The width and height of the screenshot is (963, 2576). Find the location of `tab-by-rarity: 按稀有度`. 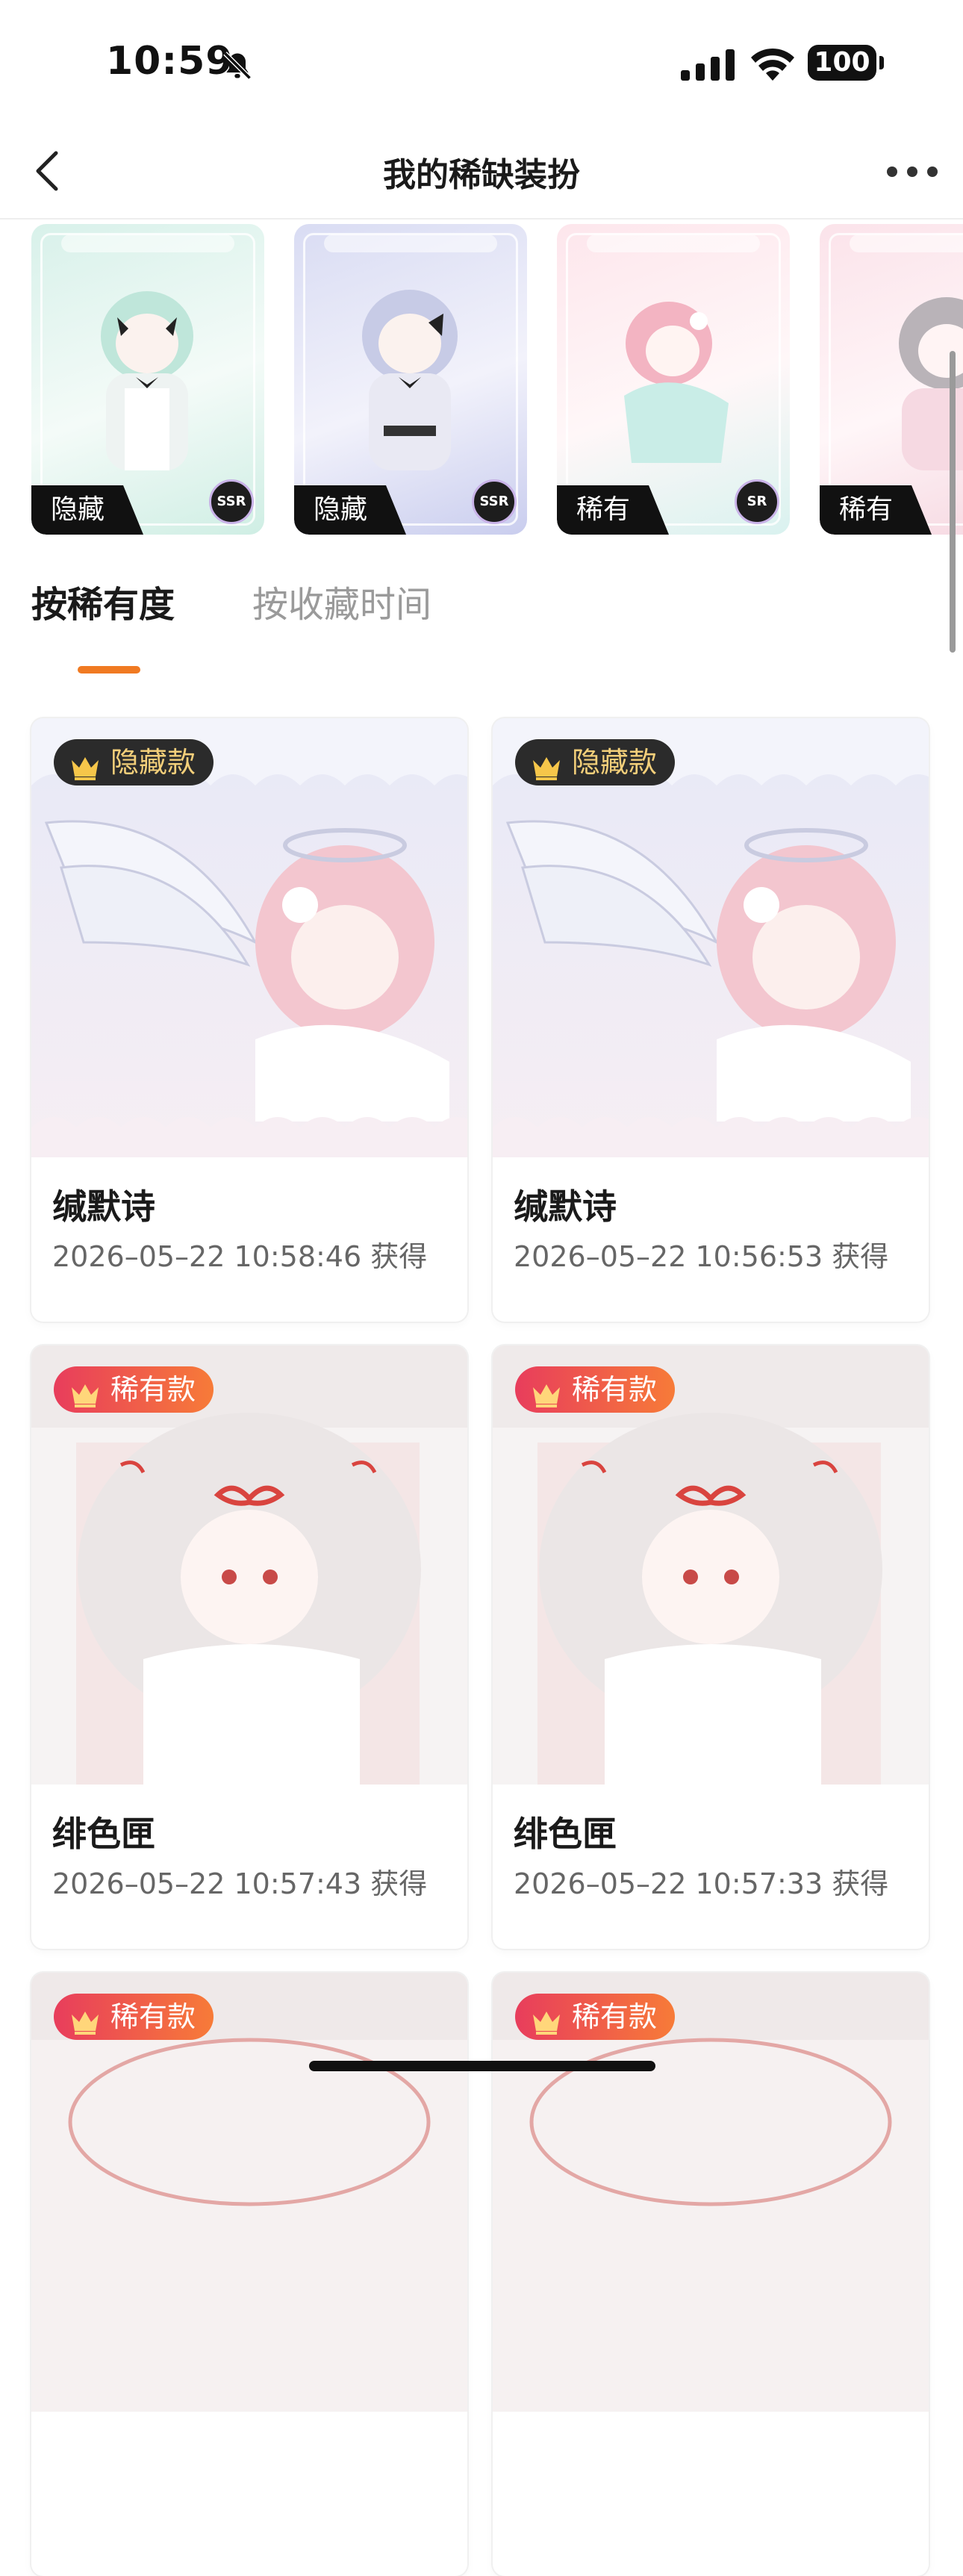

tab-by-rarity: 按稀有度 is located at coordinates (103, 601).